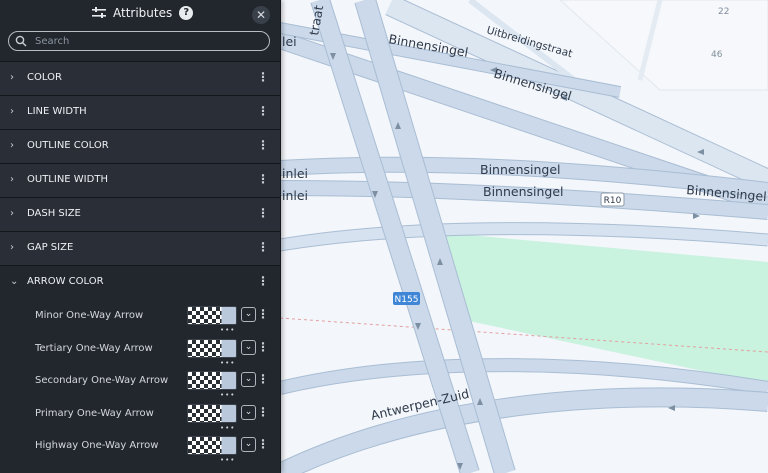 This screenshot has width=768, height=473. Describe the element at coordinates (140, 248) in the screenshot. I see `section-gap-size: › GAP SIZE ⋮` at that location.